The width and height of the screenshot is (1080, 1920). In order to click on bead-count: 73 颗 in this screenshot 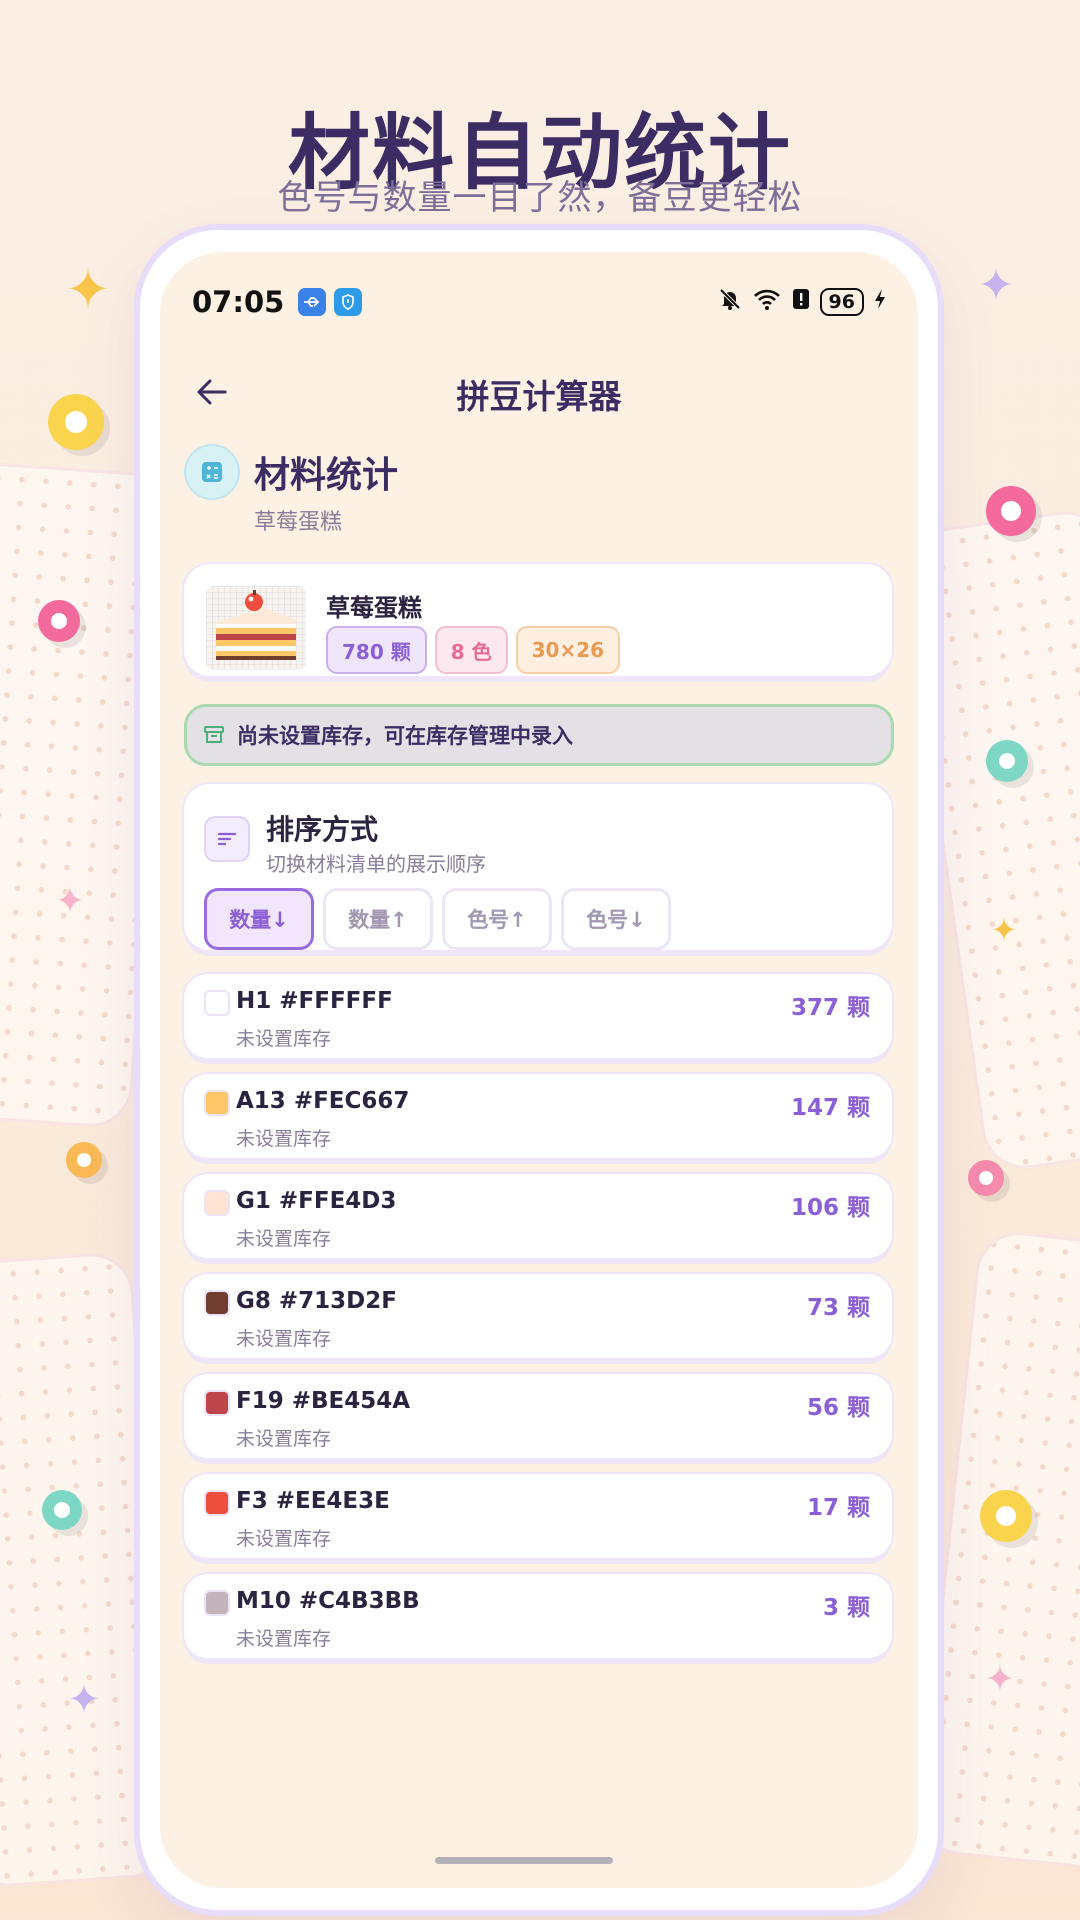, I will do `click(838, 1308)`.